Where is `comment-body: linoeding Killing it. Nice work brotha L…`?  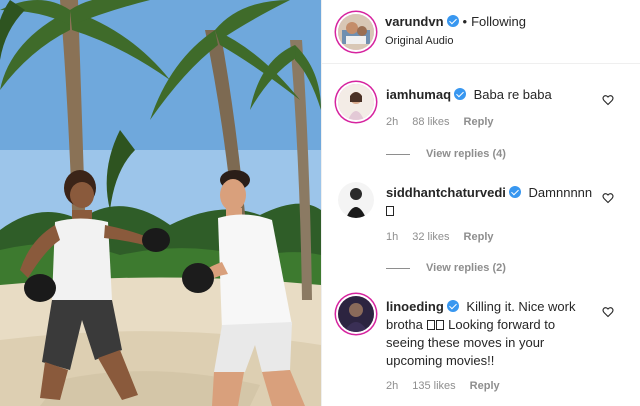
comment-body: linoeding Killing it. Nice work brotha L… is located at coordinates (491, 334).